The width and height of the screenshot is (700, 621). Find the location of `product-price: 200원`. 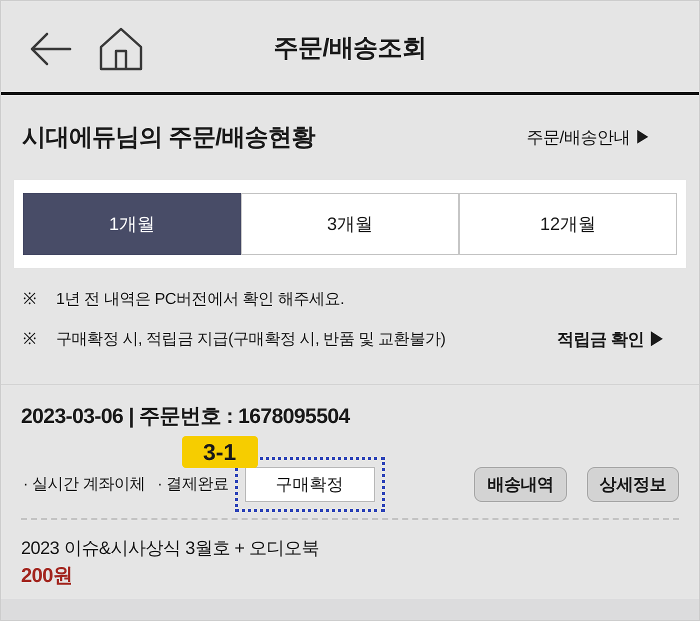

product-price: 200원 is located at coordinates (47, 576).